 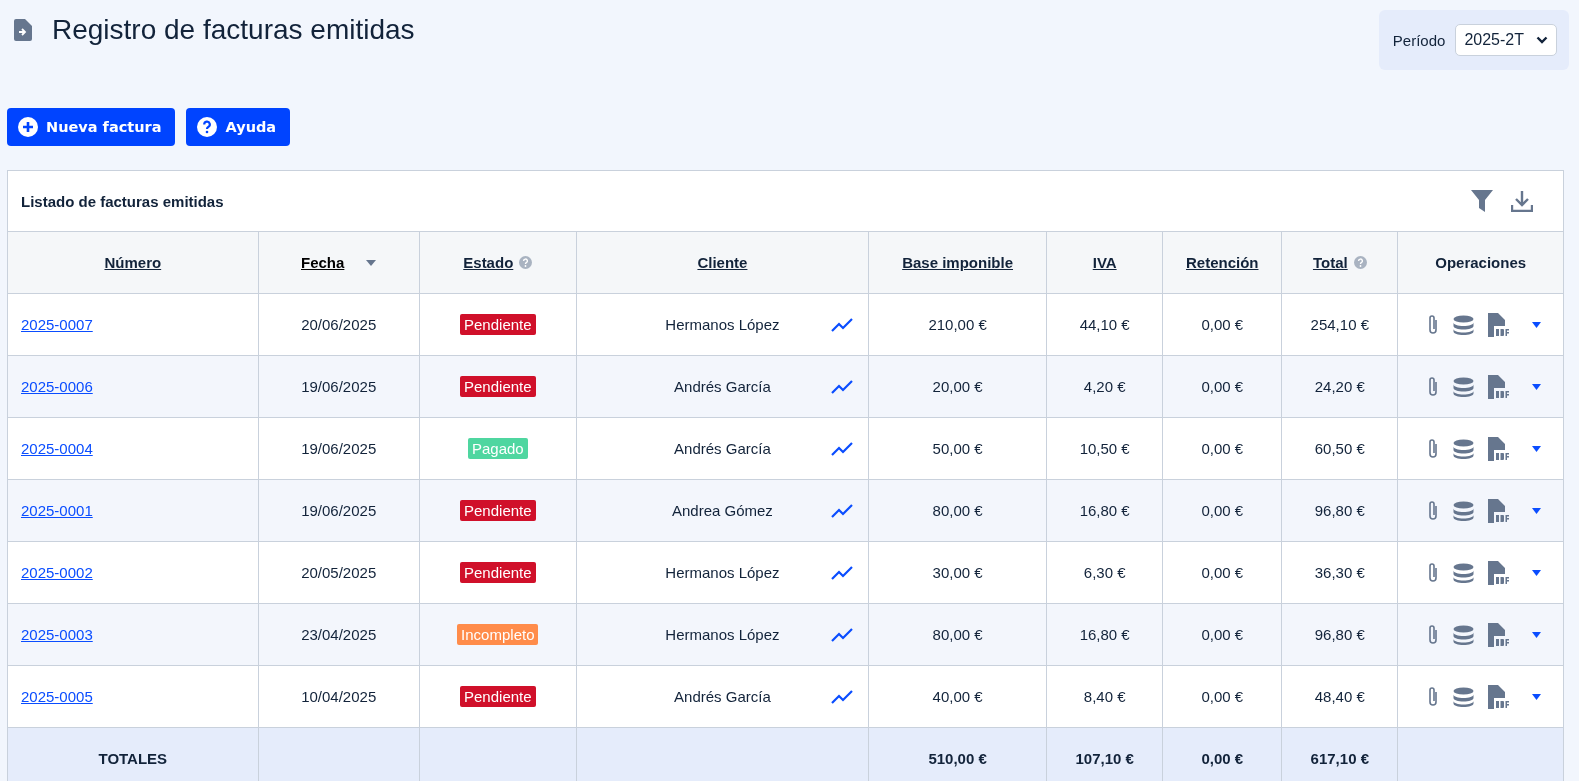 I want to click on amount-cell: 16,80 €, so click(x=1104, y=634).